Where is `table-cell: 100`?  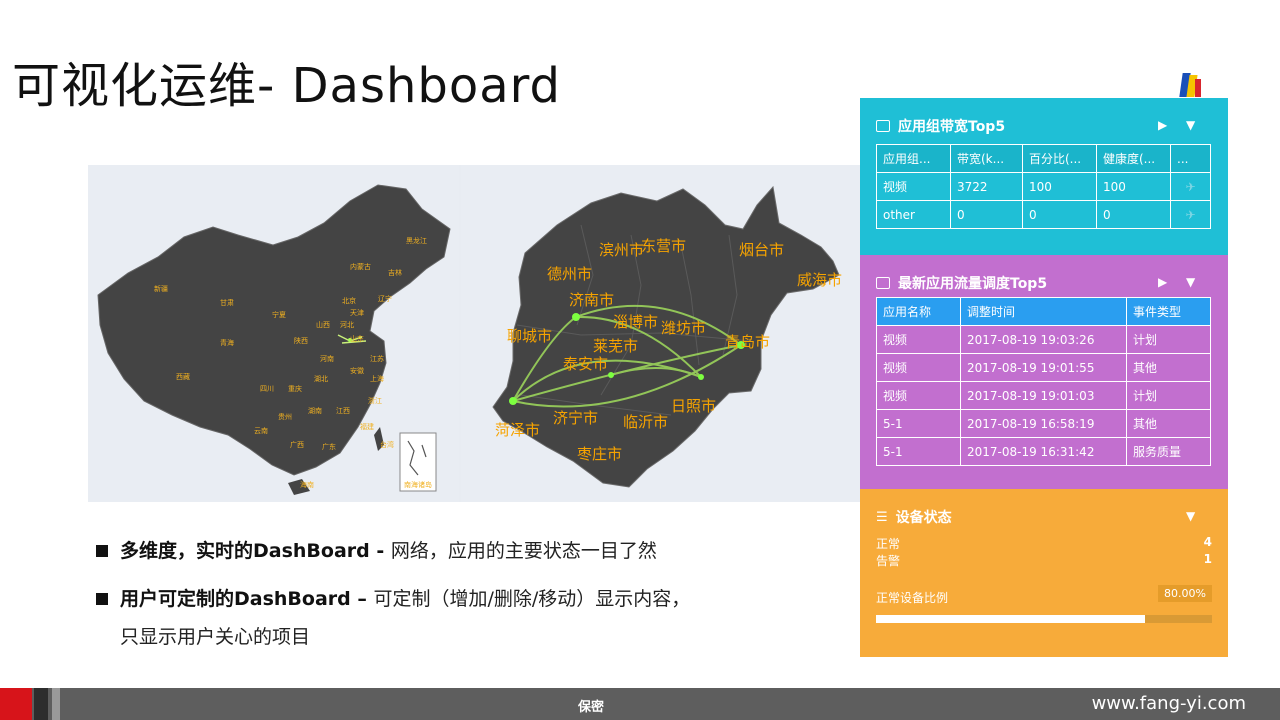 table-cell: 100 is located at coordinates (1133, 186).